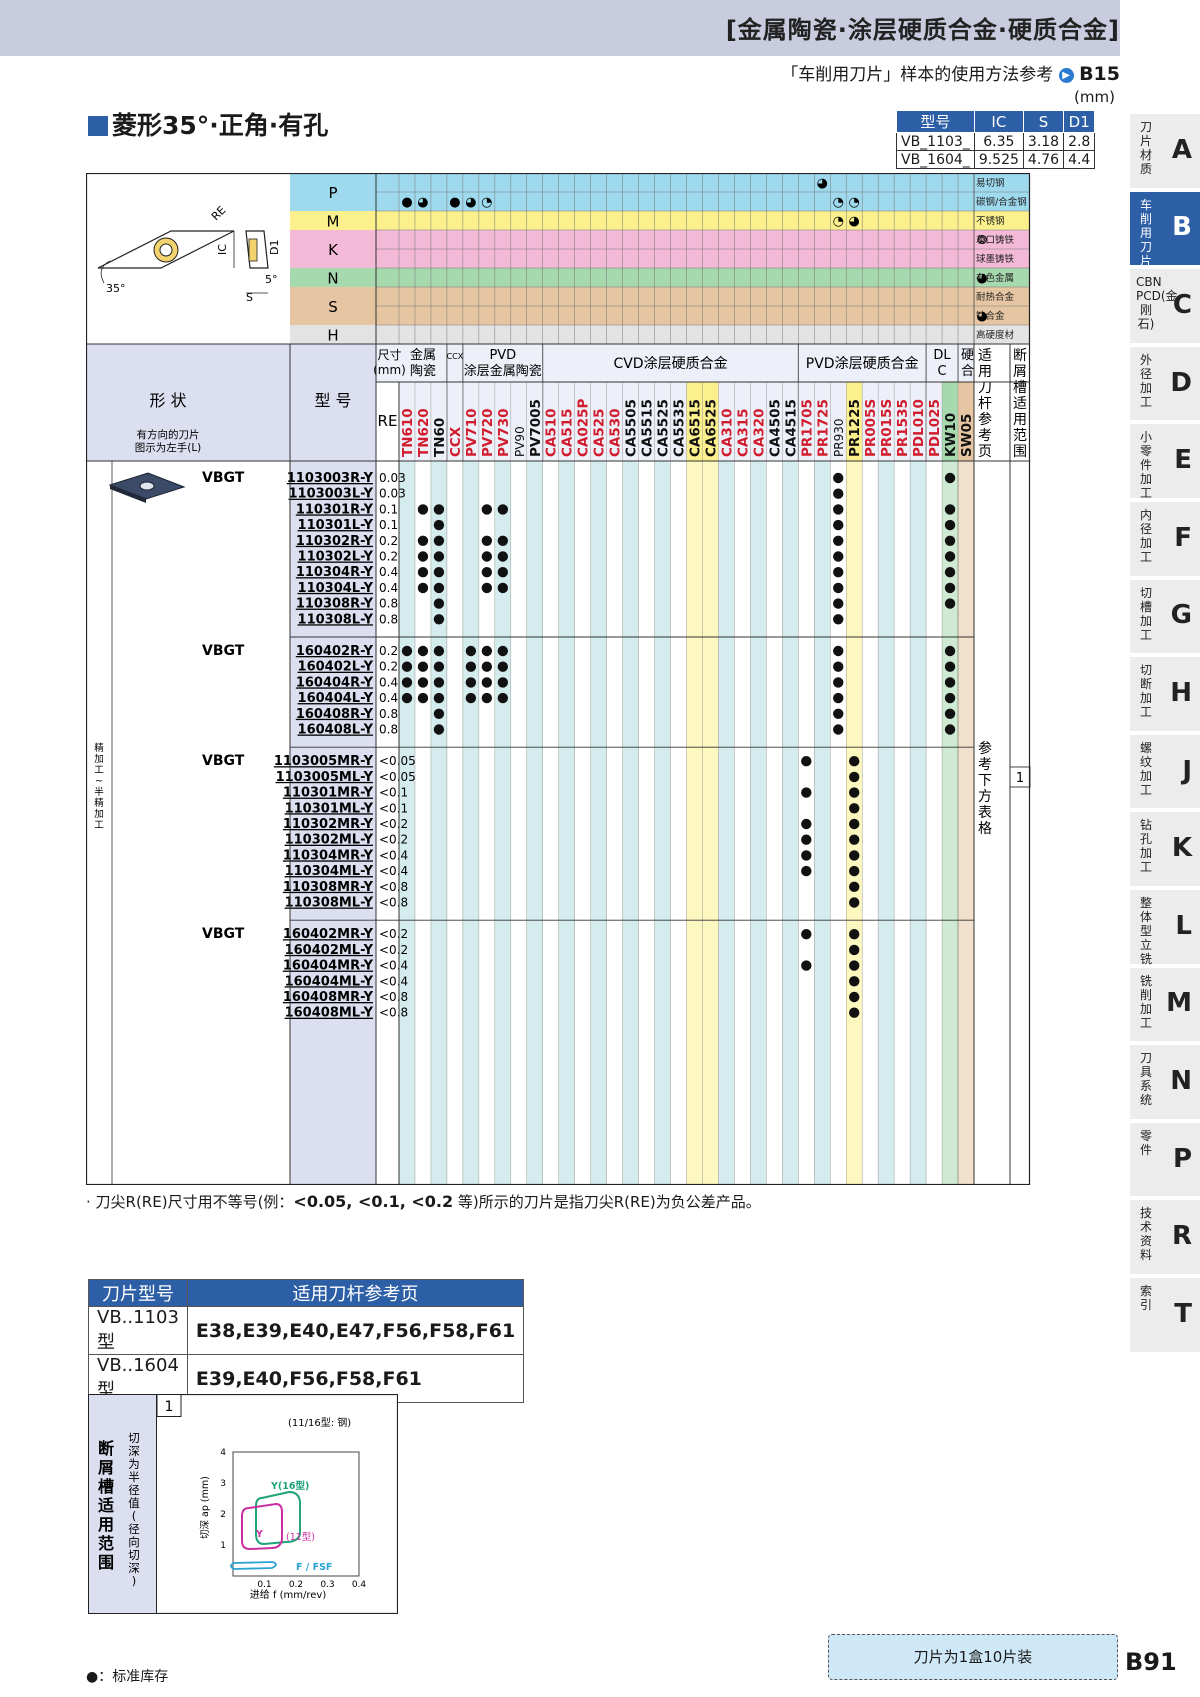 Image resolution: width=1200 pixels, height=1697 pixels. What do you see at coordinates (169, 1407) in the screenshot?
I see `chip-num: 1` at bounding box center [169, 1407].